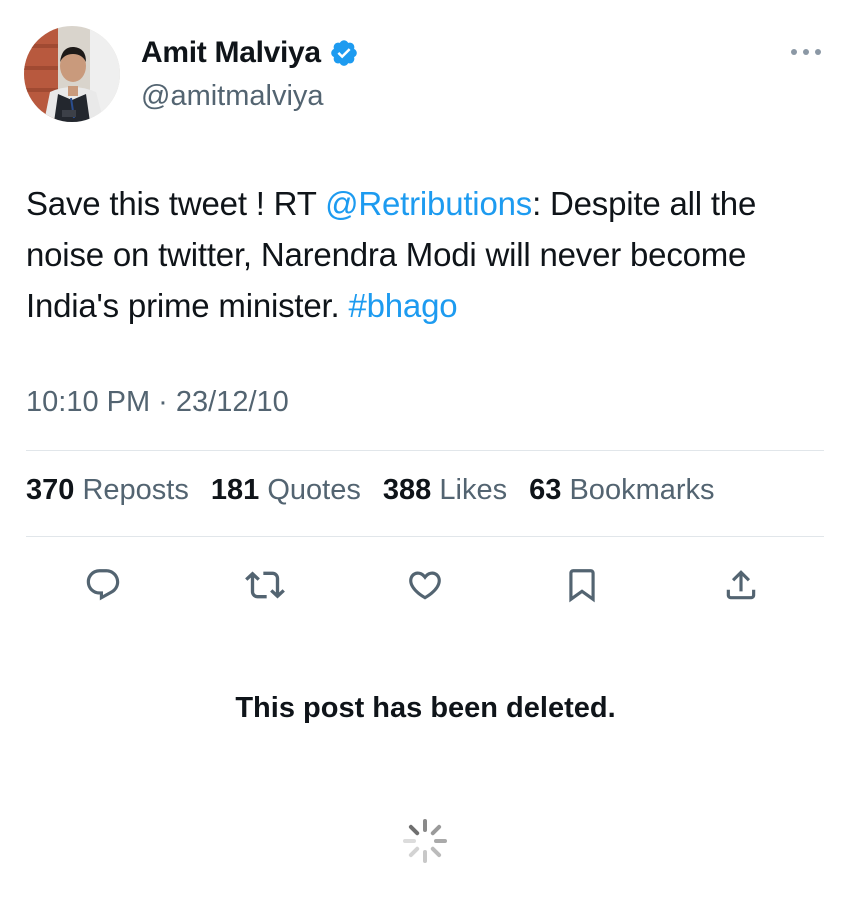  I want to click on mention-link: @Retributions, so click(428, 203).